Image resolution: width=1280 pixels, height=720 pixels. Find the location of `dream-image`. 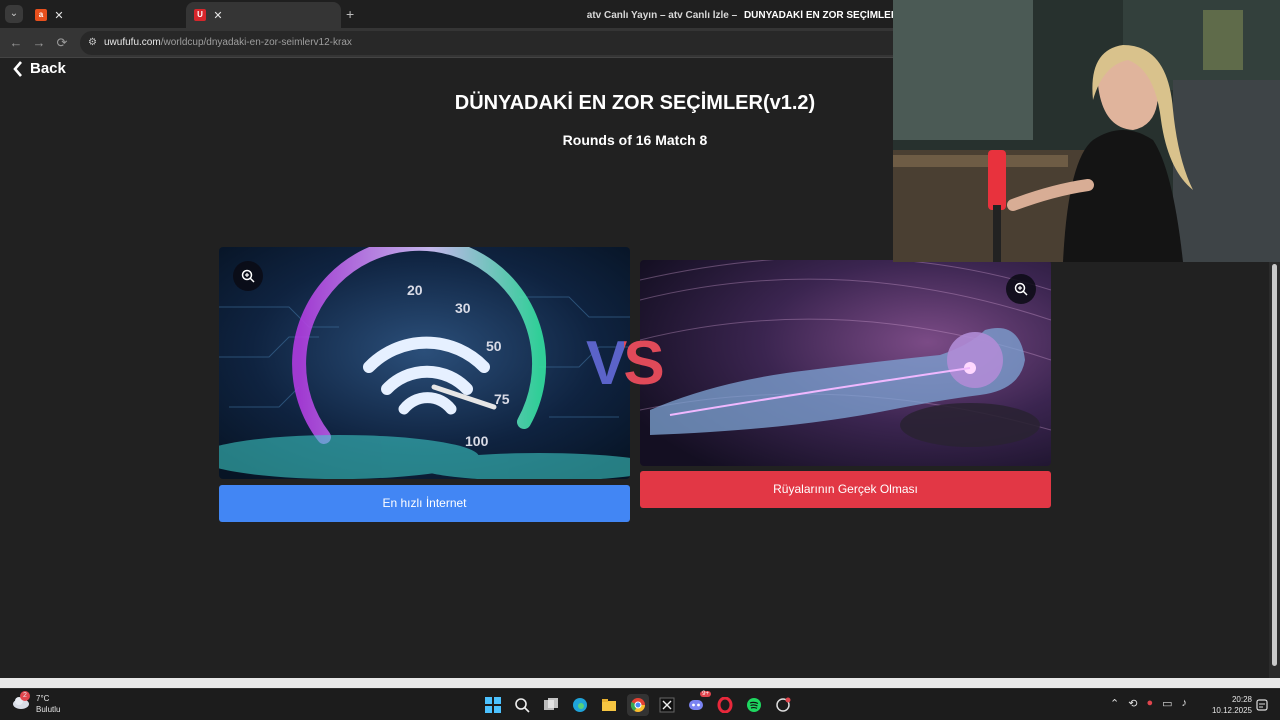

dream-image is located at coordinates (845, 363).